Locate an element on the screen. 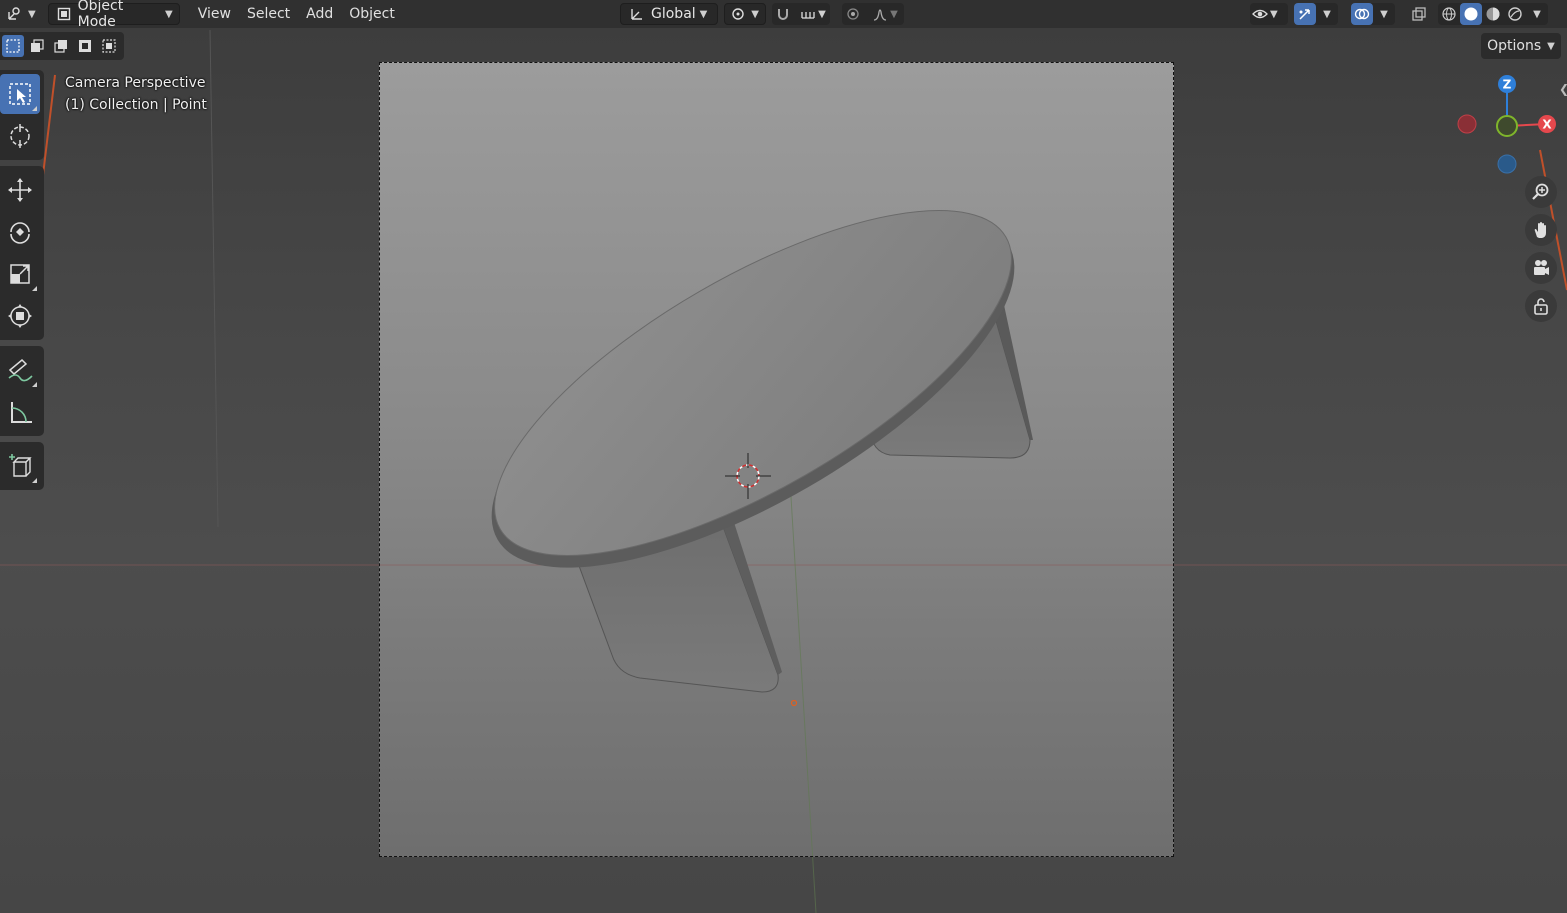  zoom-button is located at coordinates (1541, 192).